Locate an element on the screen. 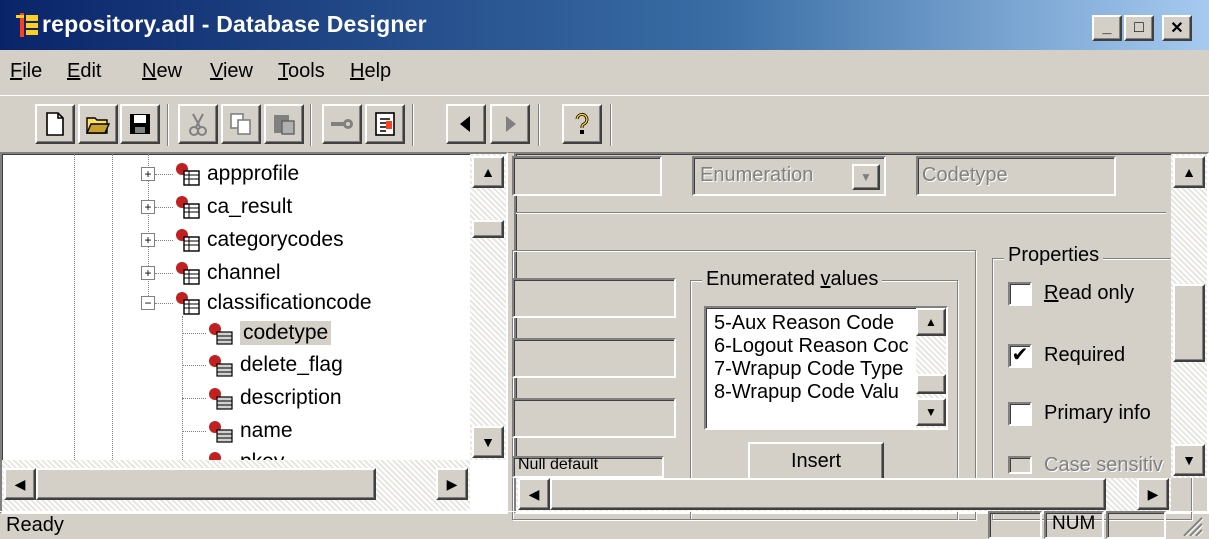 Image resolution: width=1209 pixels, height=539 pixels. status-panel-num: NUM is located at coordinates (1074, 525).